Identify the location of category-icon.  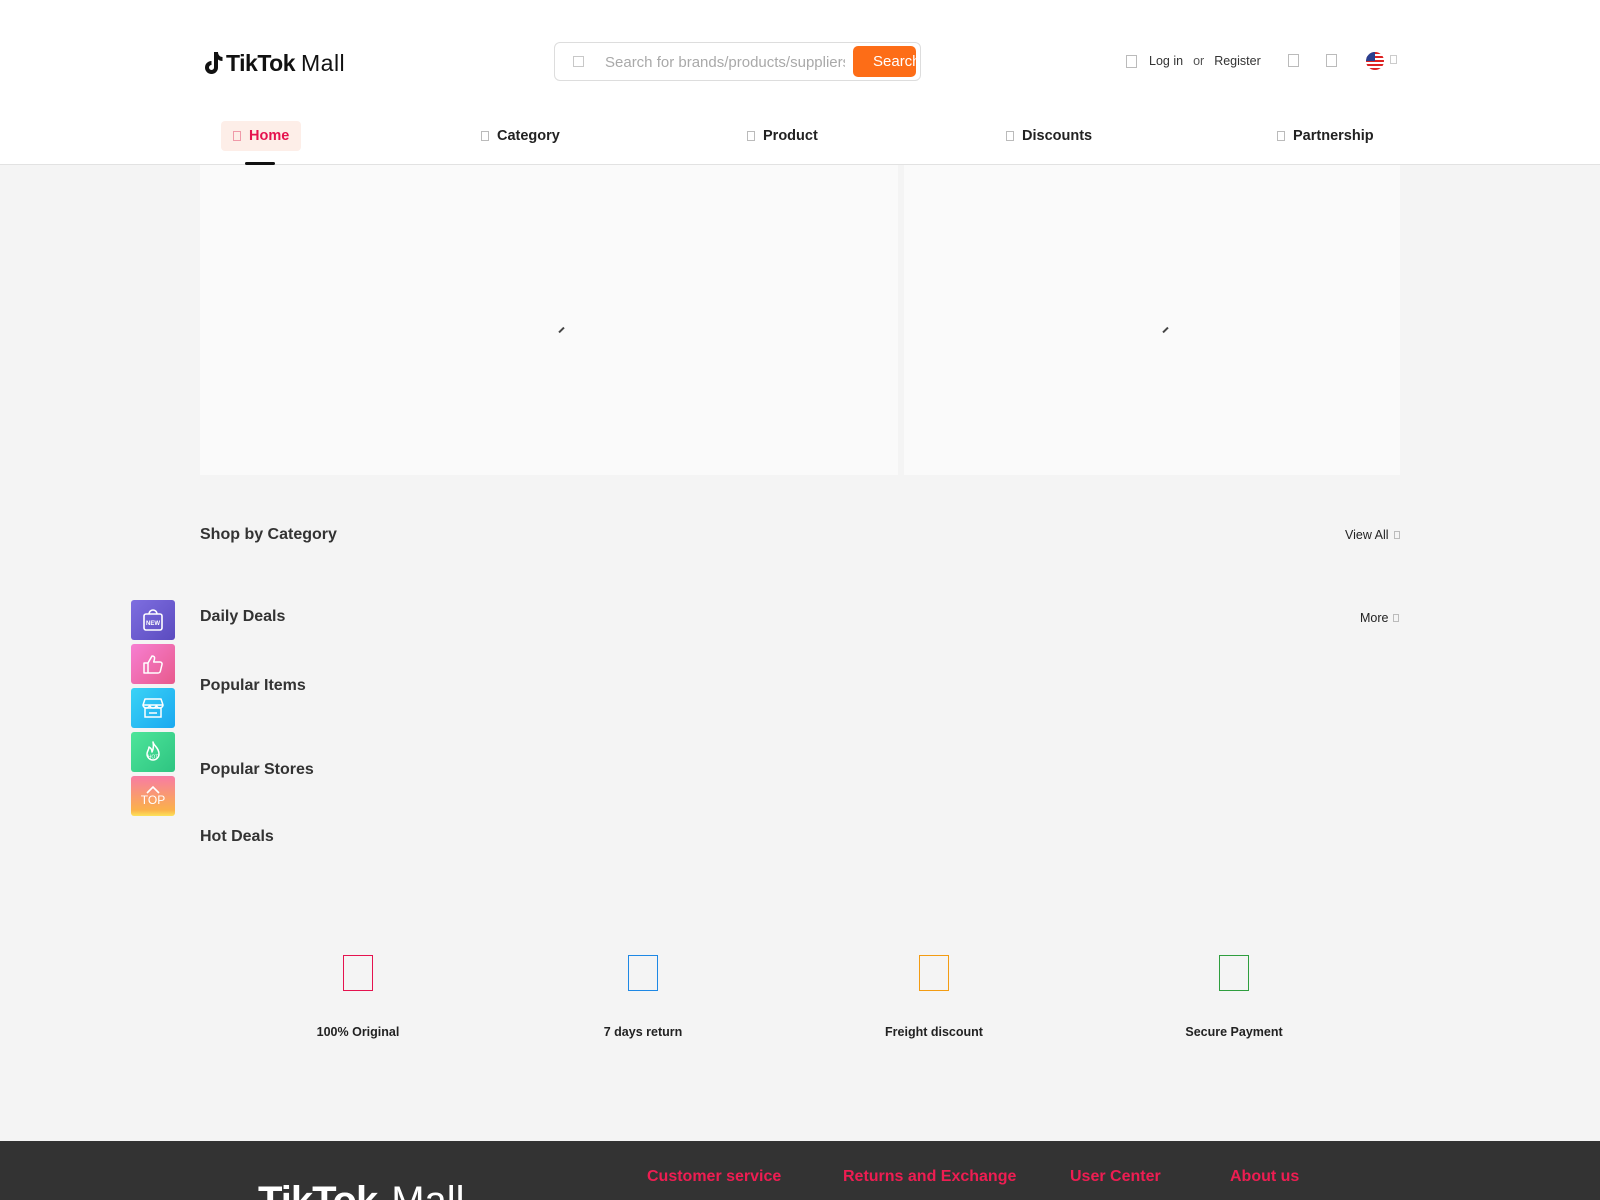
(485, 136).